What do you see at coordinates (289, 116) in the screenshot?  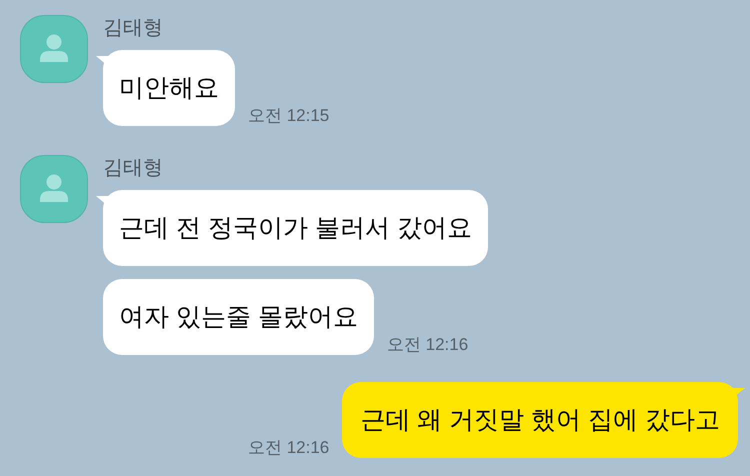 I see `message-time: 오전 12:15` at bounding box center [289, 116].